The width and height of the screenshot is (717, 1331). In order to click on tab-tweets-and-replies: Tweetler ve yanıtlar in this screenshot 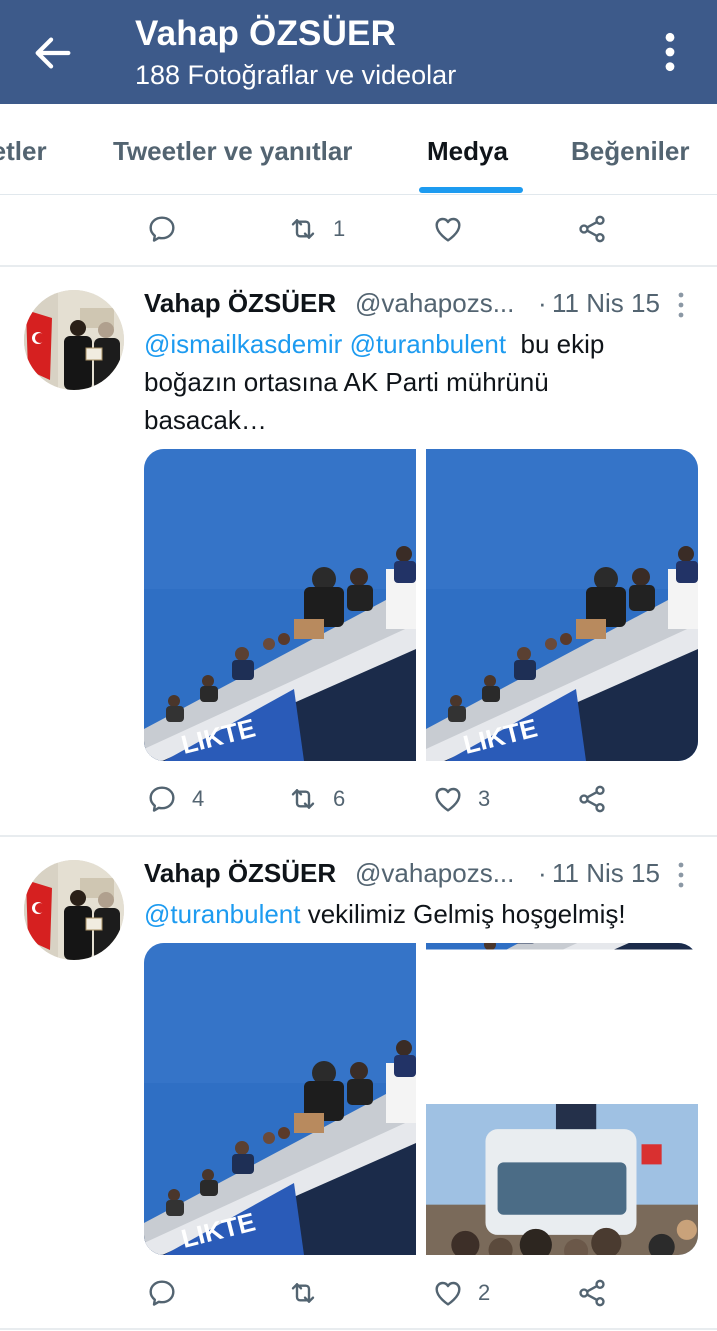, I will do `click(232, 151)`.